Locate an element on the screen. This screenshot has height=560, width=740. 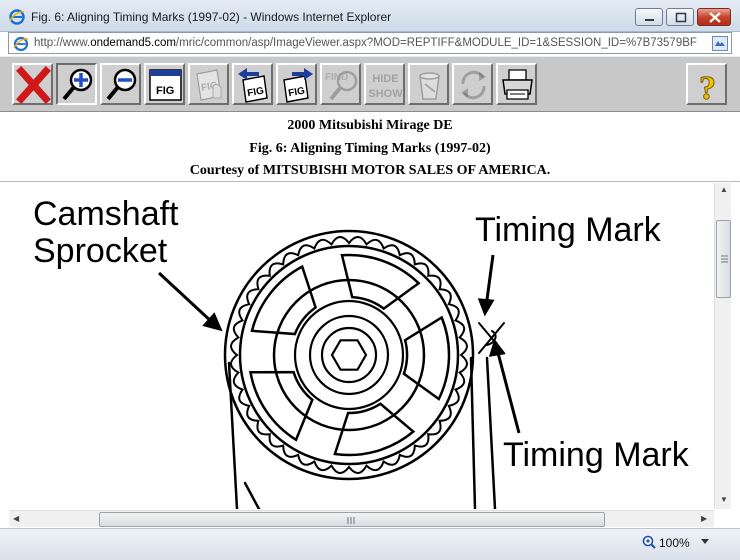
vertical-scroll-thumb is located at coordinates (723, 259).